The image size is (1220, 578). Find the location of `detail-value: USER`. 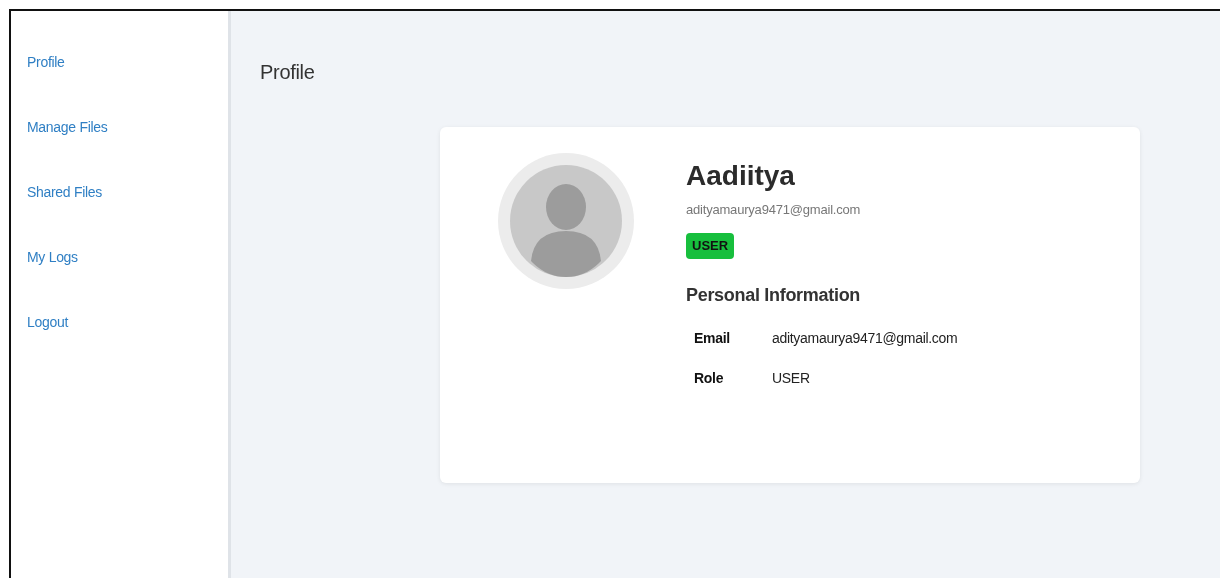

detail-value: USER is located at coordinates (791, 378).